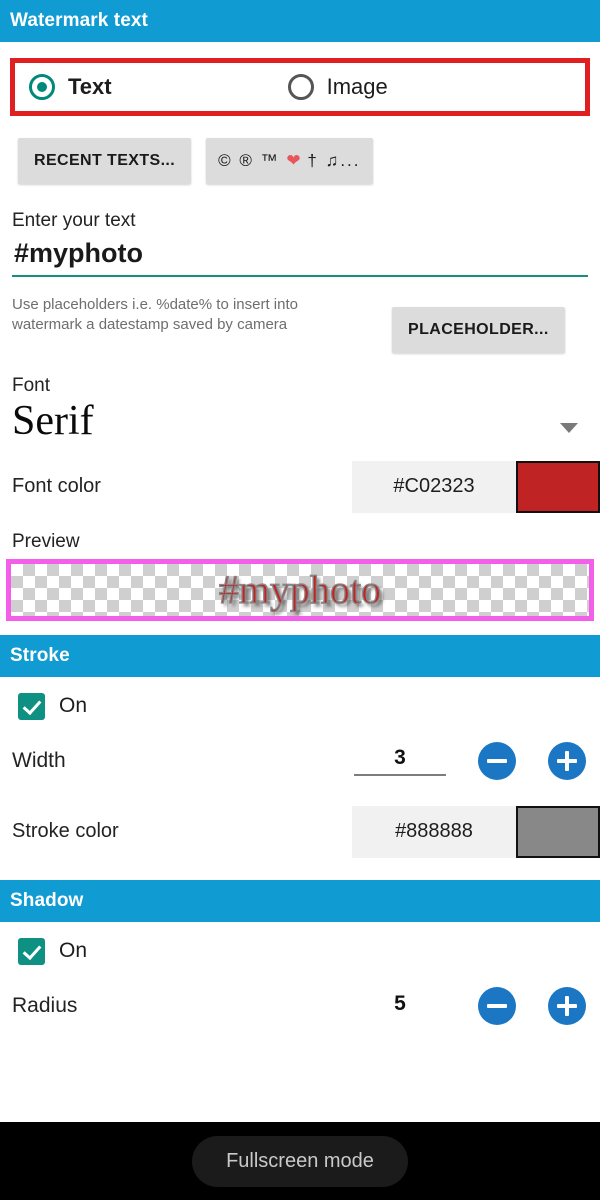 The image size is (600, 1200). Describe the element at coordinates (31, 951) in the screenshot. I see `shadow-checkbox-icon` at that location.